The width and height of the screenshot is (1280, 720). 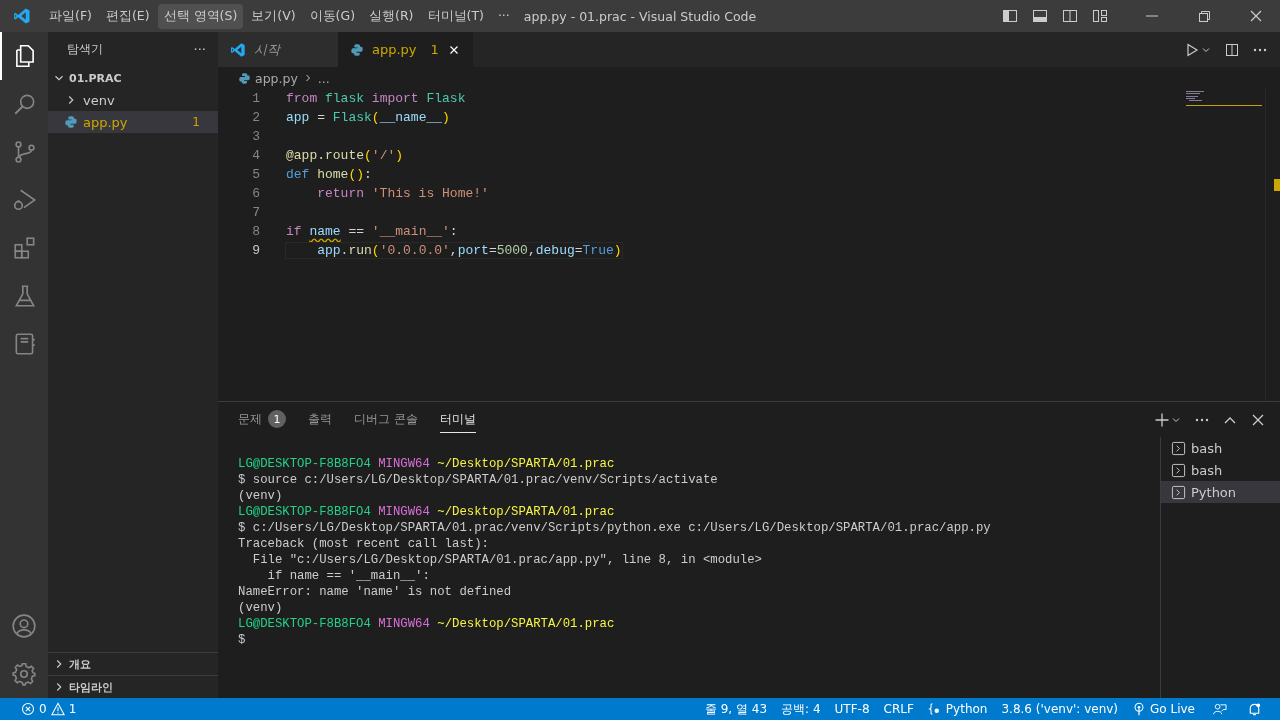 What do you see at coordinates (1219, 709) in the screenshot?
I see `feedback-icon` at bounding box center [1219, 709].